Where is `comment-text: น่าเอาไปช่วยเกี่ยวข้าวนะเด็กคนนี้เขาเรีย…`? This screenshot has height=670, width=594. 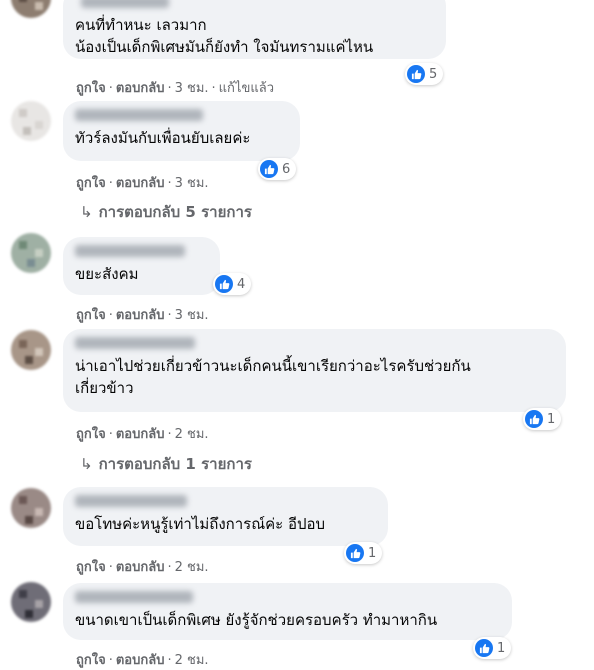
comment-text: น่าเอาไปช่วยเกี่ยวข้าวนะเด็กคนนี้เขาเรีย… is located at coordinates (273, 366).